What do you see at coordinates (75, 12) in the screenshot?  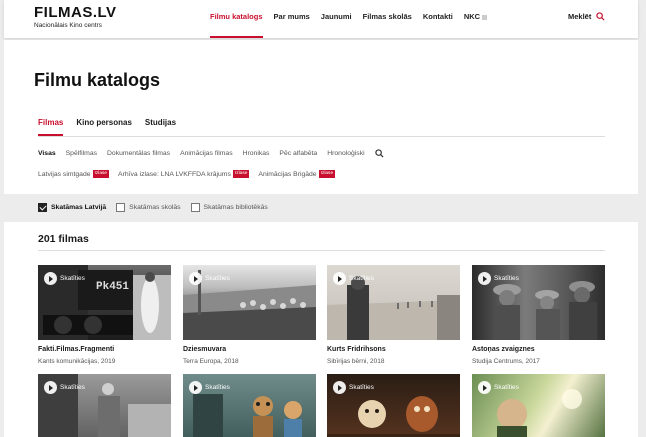 I see `logo-main: FILMAS.LV` at bounding box center [75, 12].